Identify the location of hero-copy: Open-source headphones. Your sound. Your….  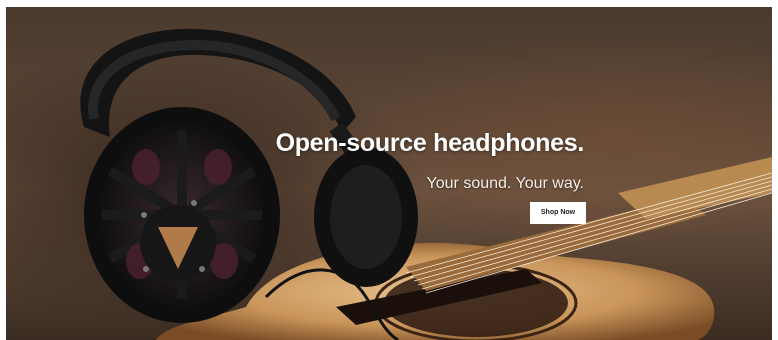
(430, 161).